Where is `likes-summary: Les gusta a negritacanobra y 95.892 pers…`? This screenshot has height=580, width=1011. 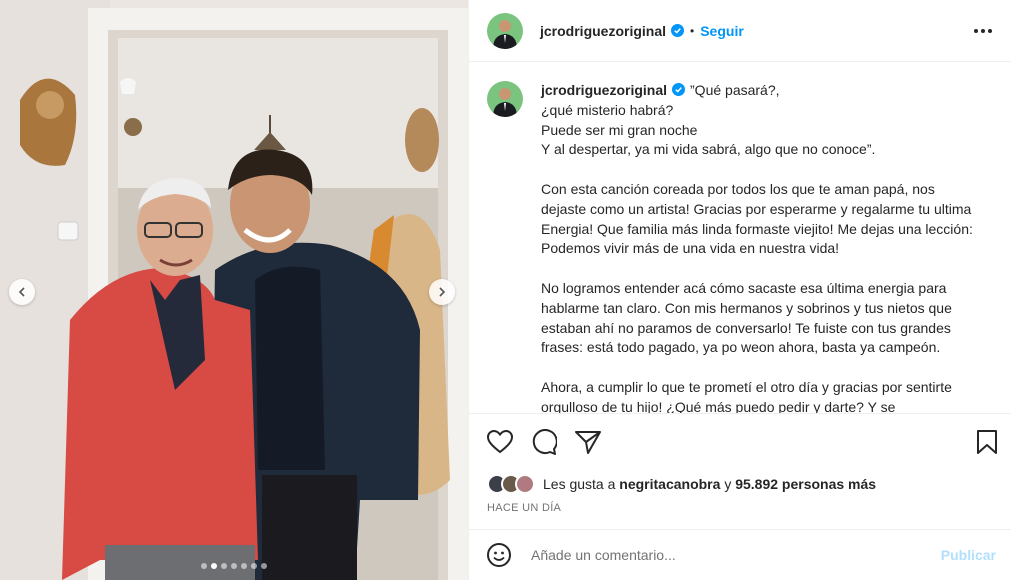
likes-summary: Les gusta a negritacanobra y 95.892 pers… is located at coordinates (681, 484).